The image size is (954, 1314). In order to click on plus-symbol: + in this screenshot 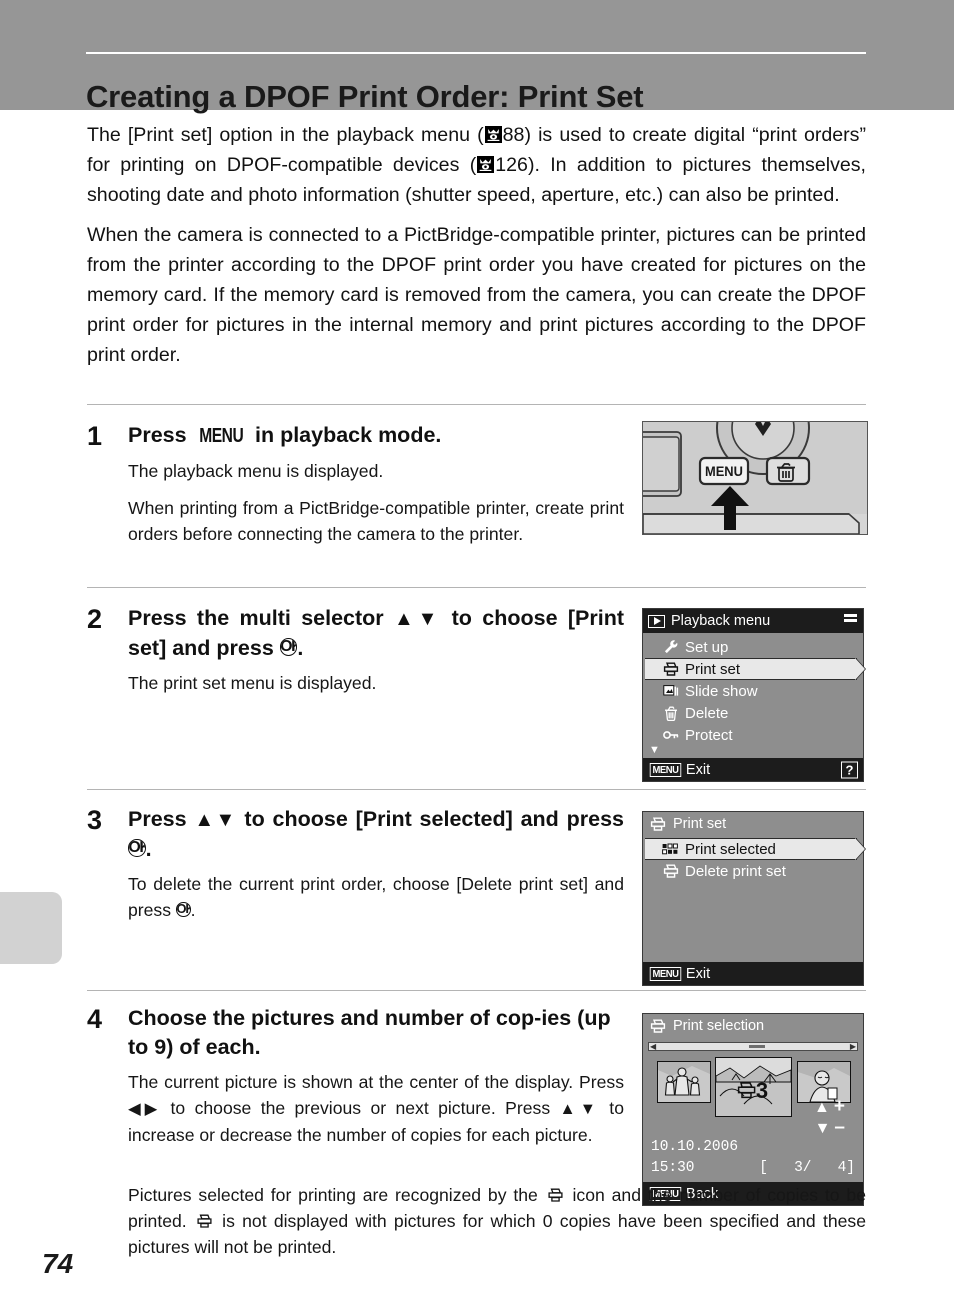, I will do `click(839, 1106)`.